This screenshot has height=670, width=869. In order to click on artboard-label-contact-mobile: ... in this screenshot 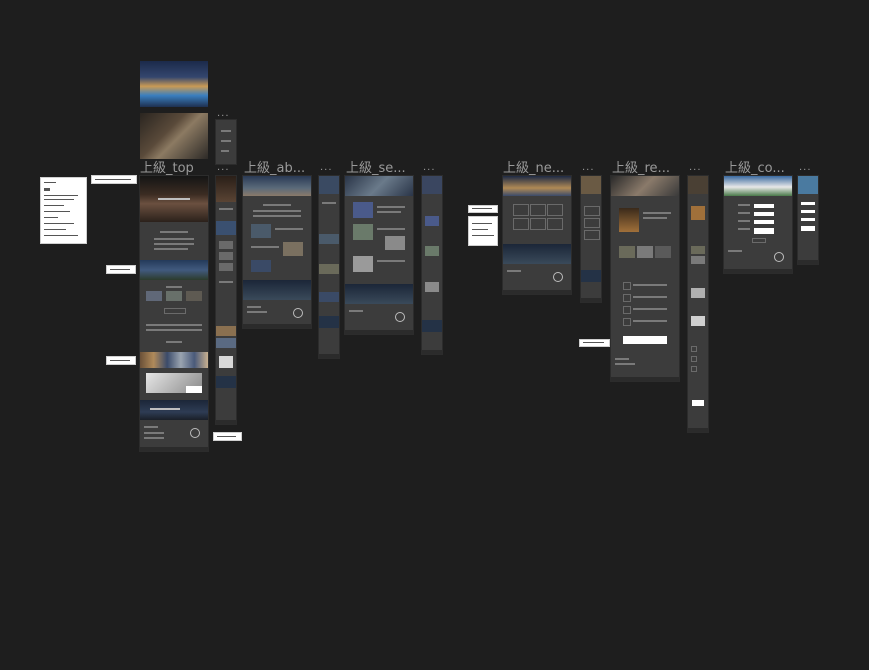, I will do `click(805, 168)`.